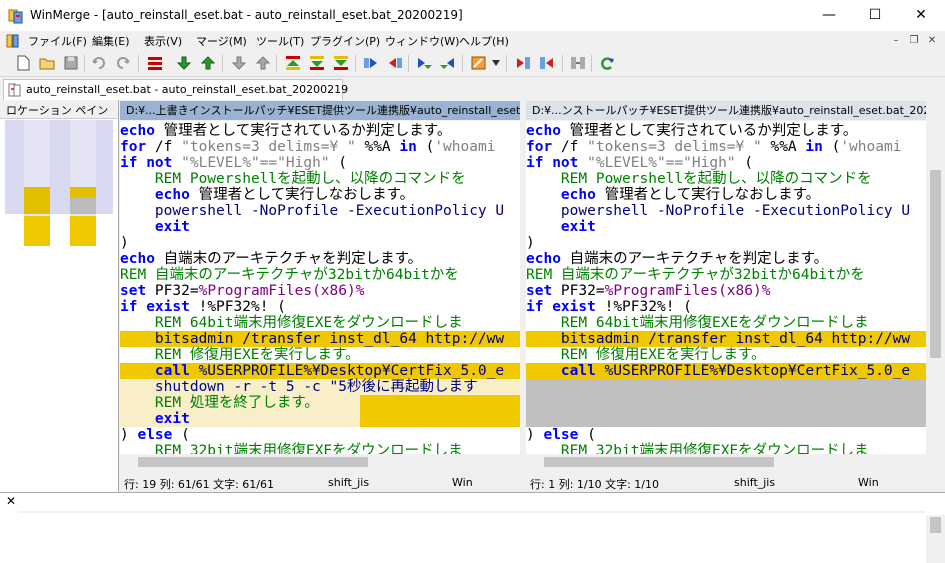 Image resolution: width=945 pixels, height=563 pixels. Describe the element at coordinates (726, 403) in the screenshot. I see `missing-lines-block` at that location.